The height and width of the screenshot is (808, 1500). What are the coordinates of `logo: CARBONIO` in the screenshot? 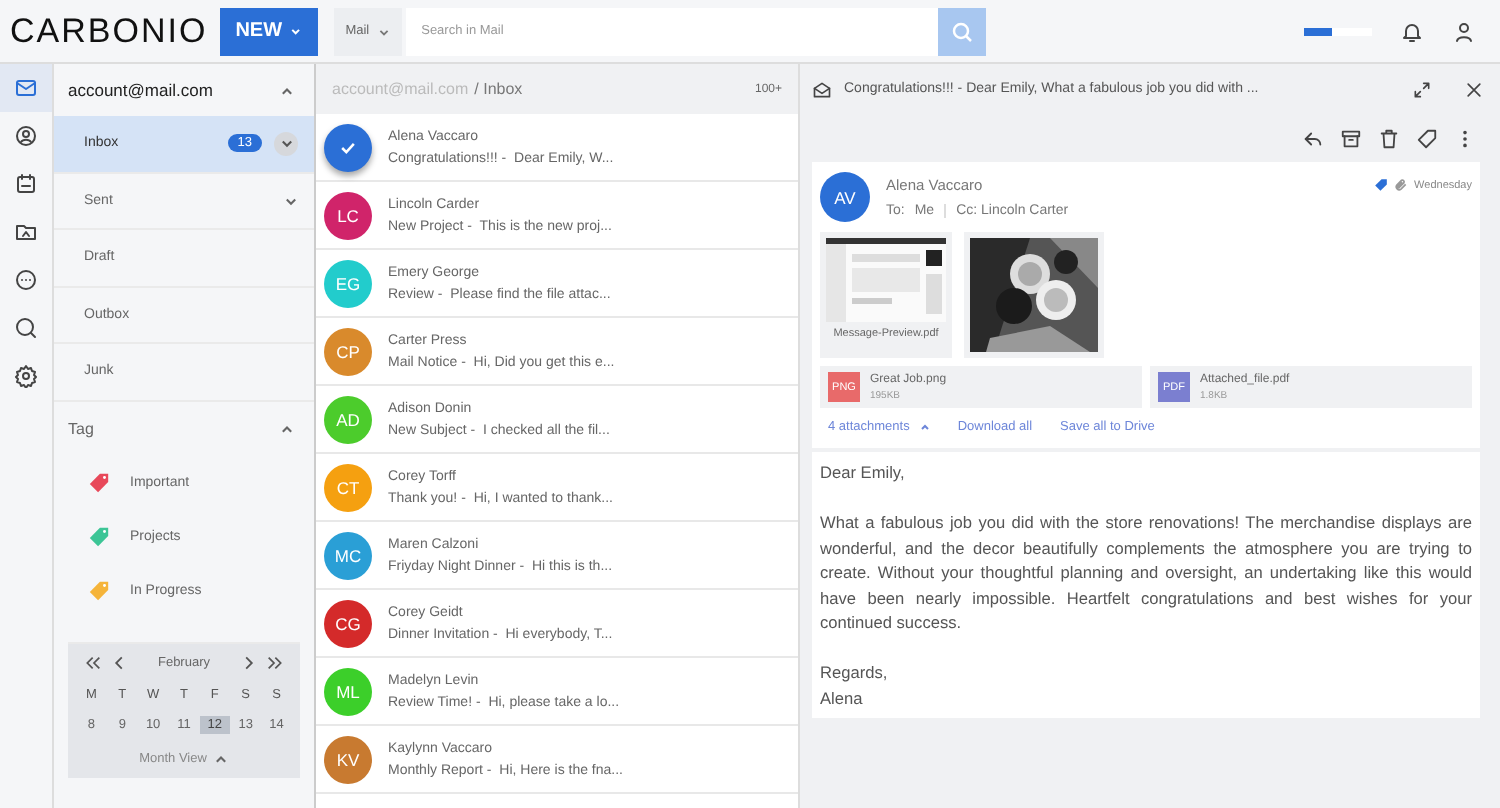 It's located at (109, 31).